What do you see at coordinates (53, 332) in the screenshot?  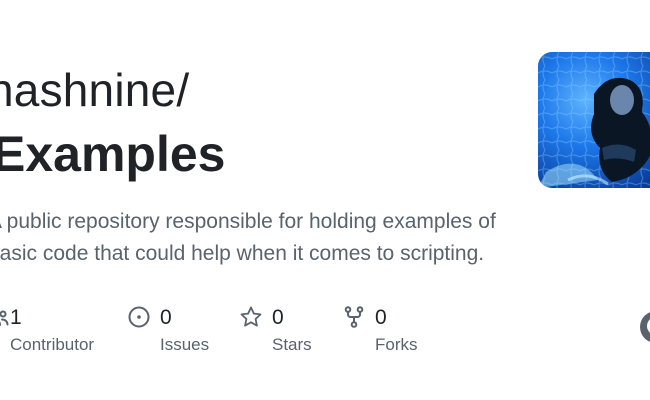 I see `stat-contributors: 1 Contributor` at bounding box center [53, 332].